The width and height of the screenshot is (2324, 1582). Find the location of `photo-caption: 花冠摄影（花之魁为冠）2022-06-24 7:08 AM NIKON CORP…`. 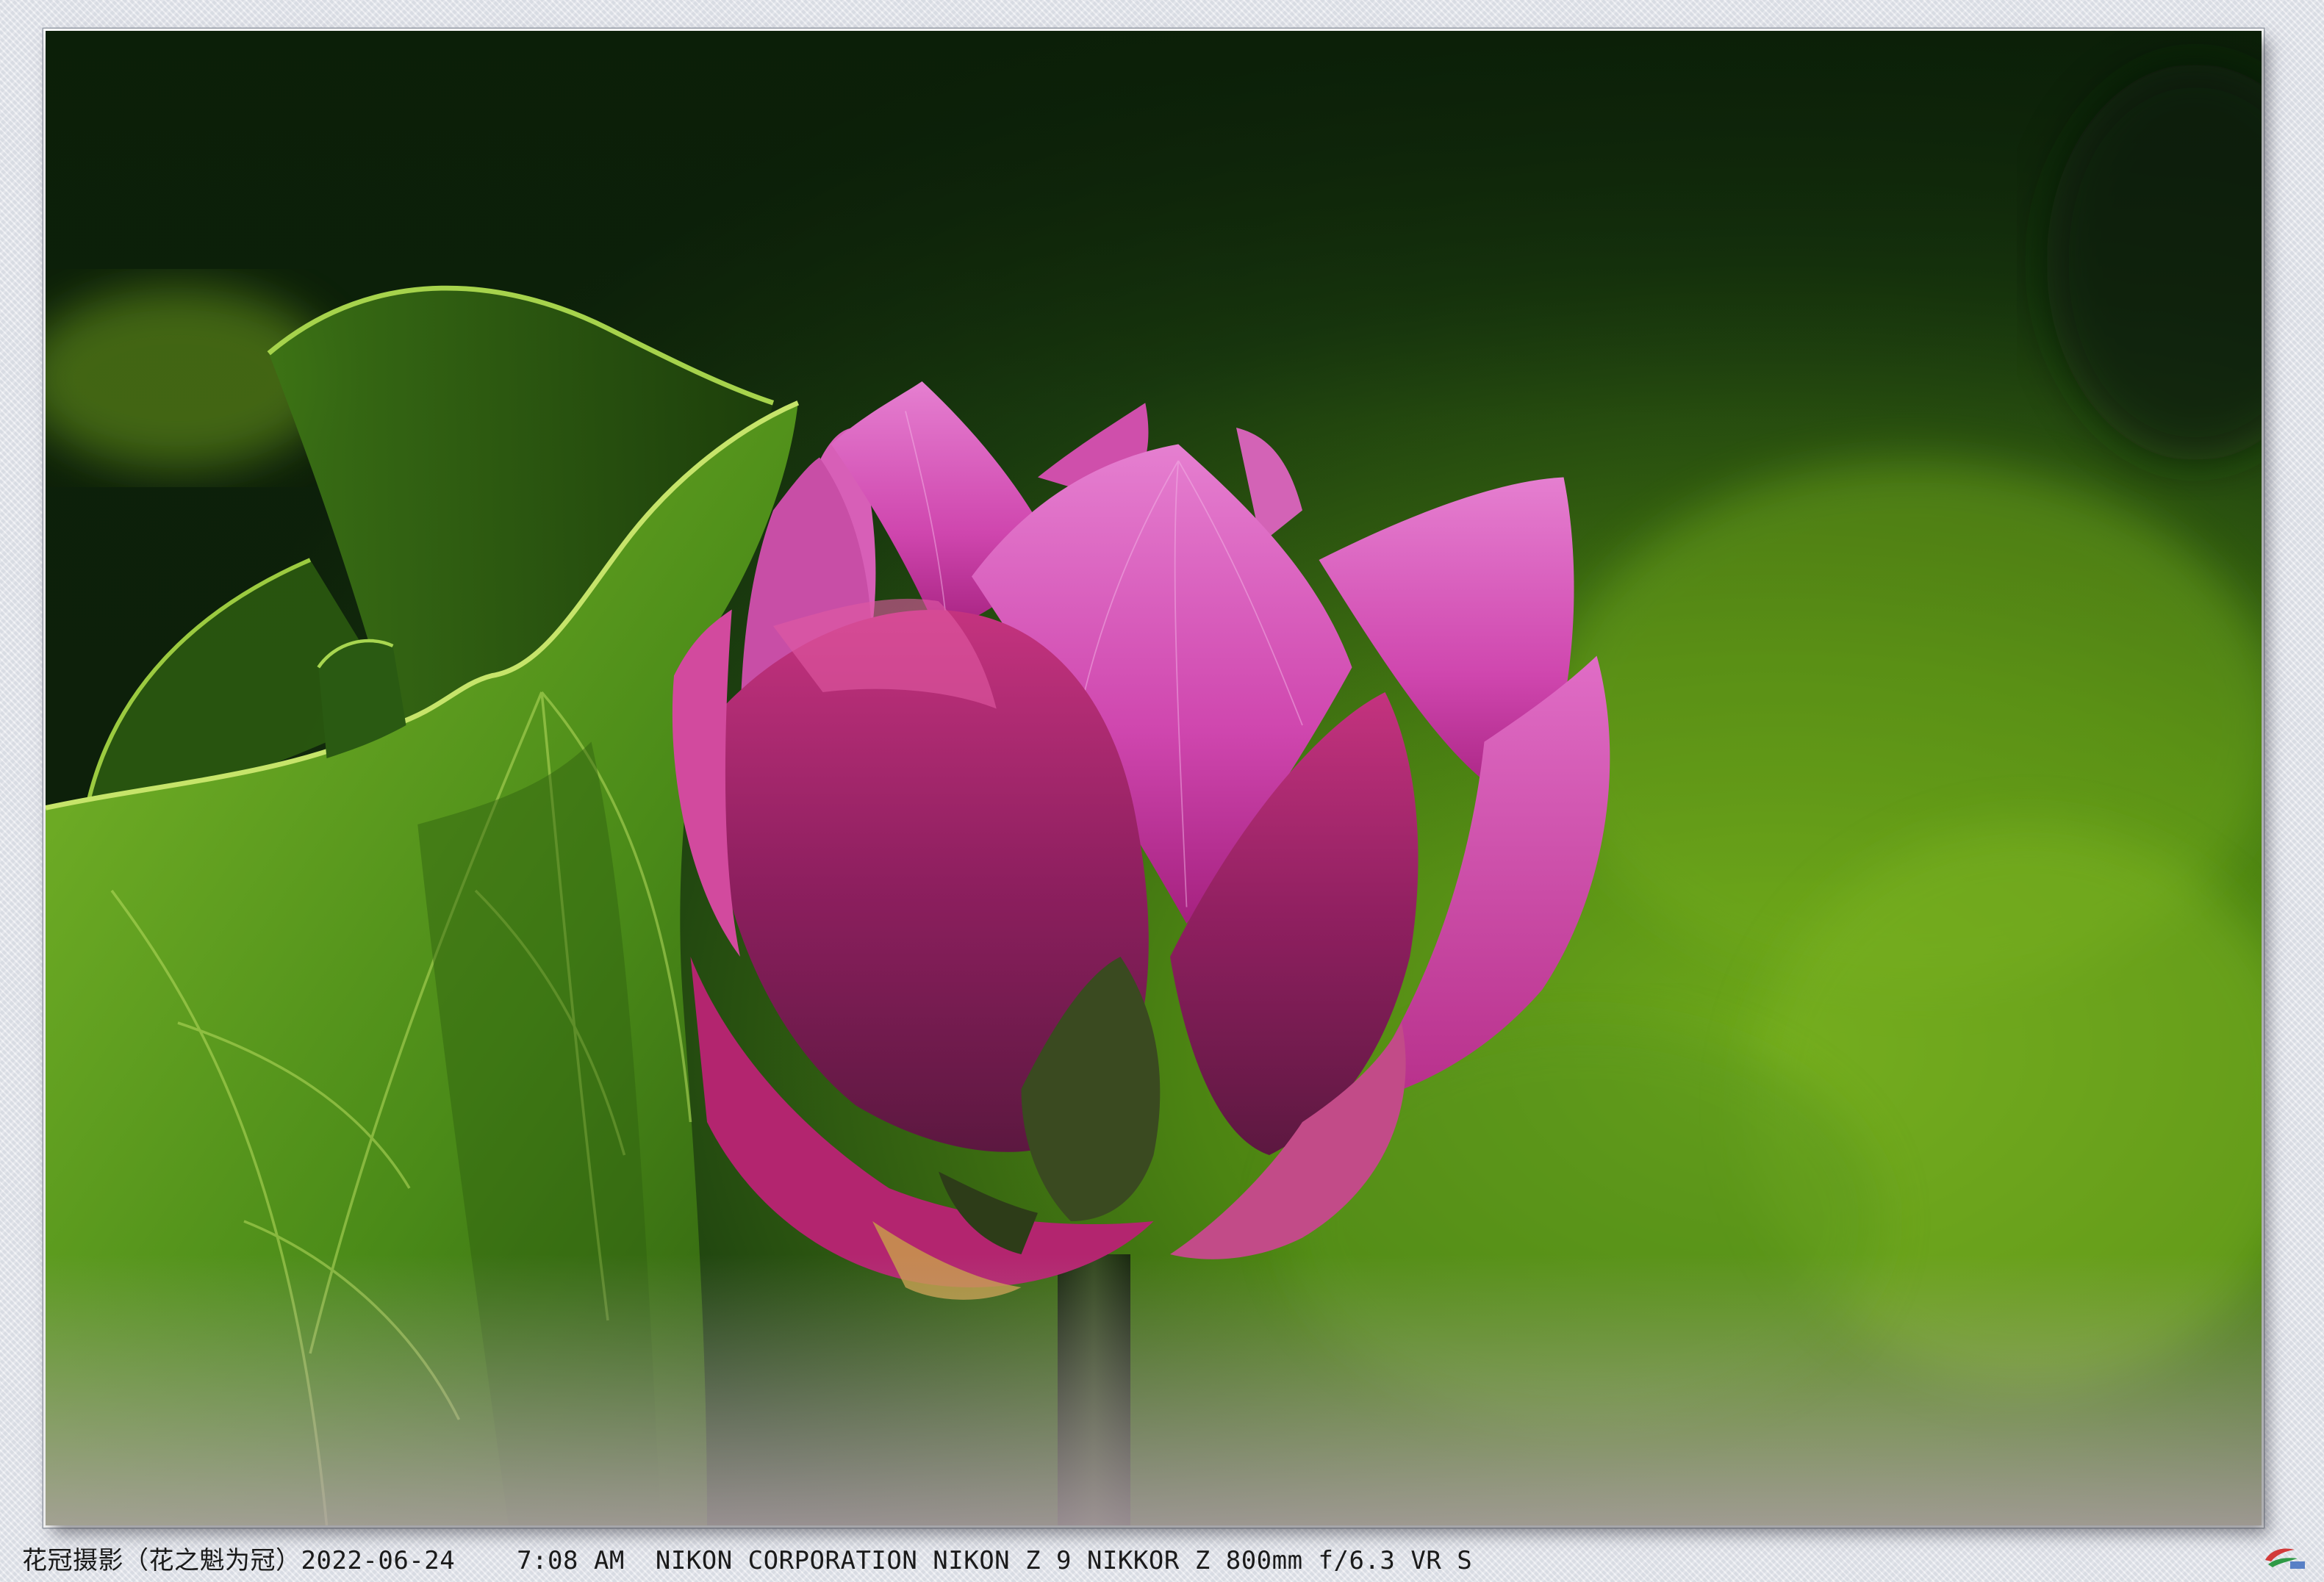

photo-caption: 花冠摄影（花之魁为冠）2022-06-24 7:08 AM NIKON CORP… is located at coordinates (747, 1561).